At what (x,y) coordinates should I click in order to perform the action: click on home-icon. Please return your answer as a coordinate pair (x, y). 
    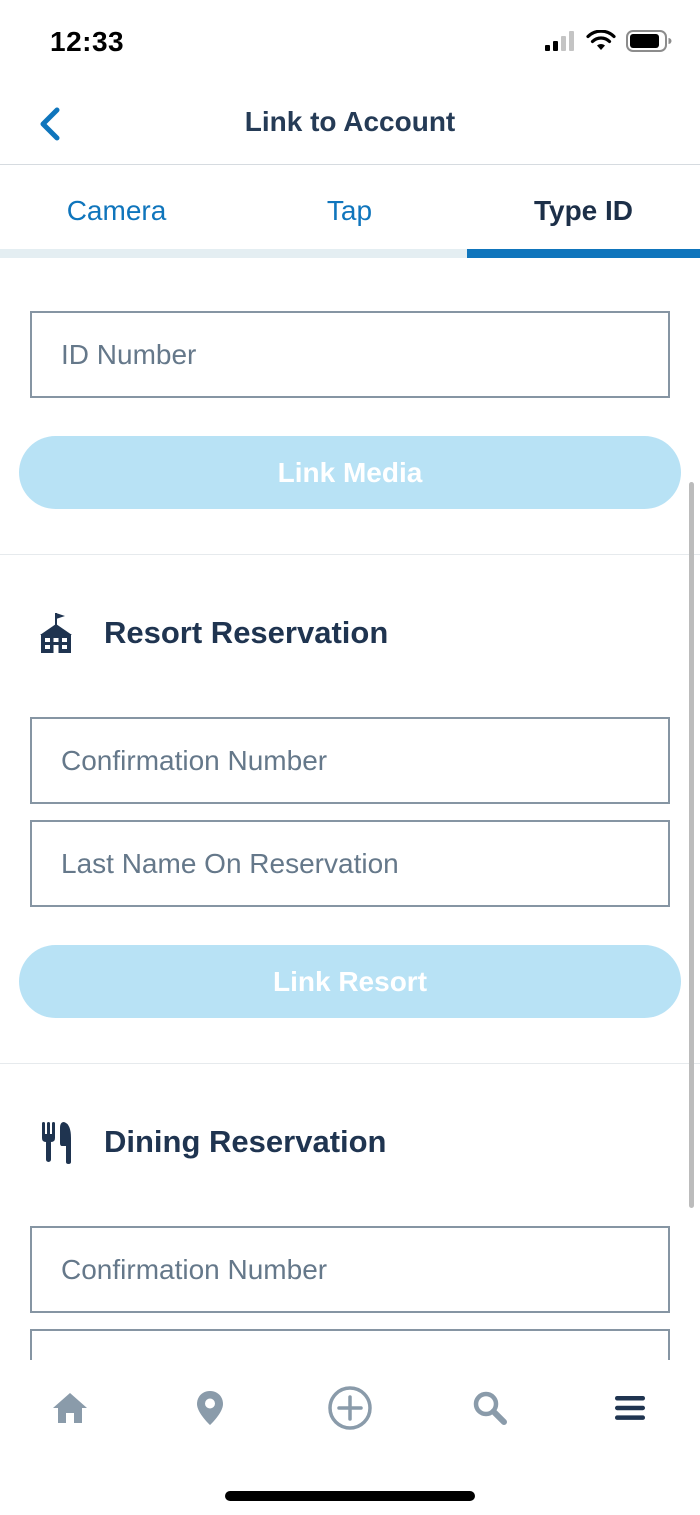
    Looking at the image, I should click on (70, 1410).